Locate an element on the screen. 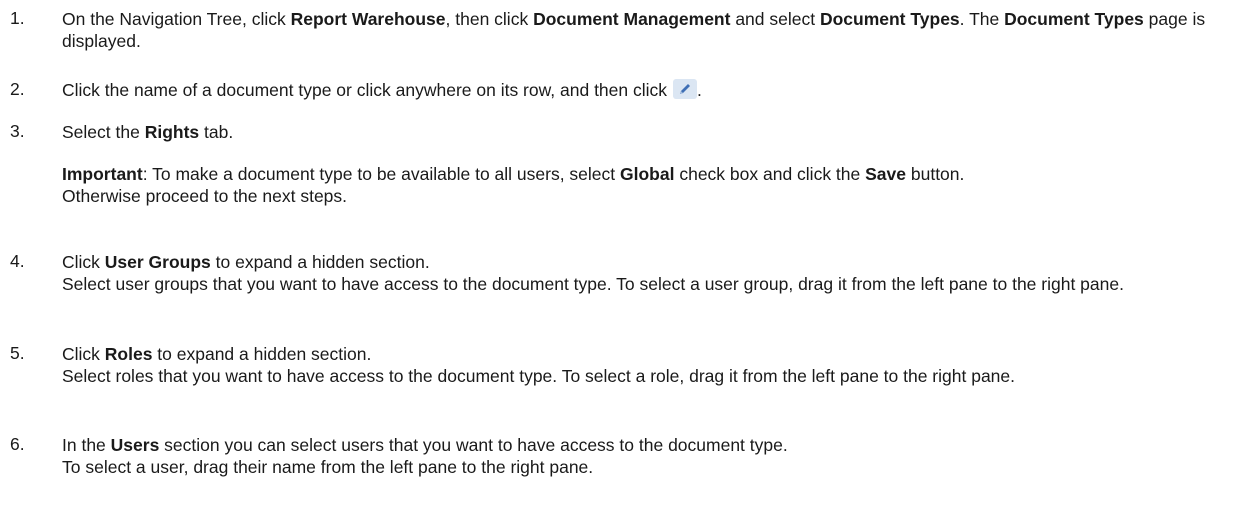 The width and height of the screenshot is (1258, 527). text-run: check box and click the is located at coordinates (770, 174).